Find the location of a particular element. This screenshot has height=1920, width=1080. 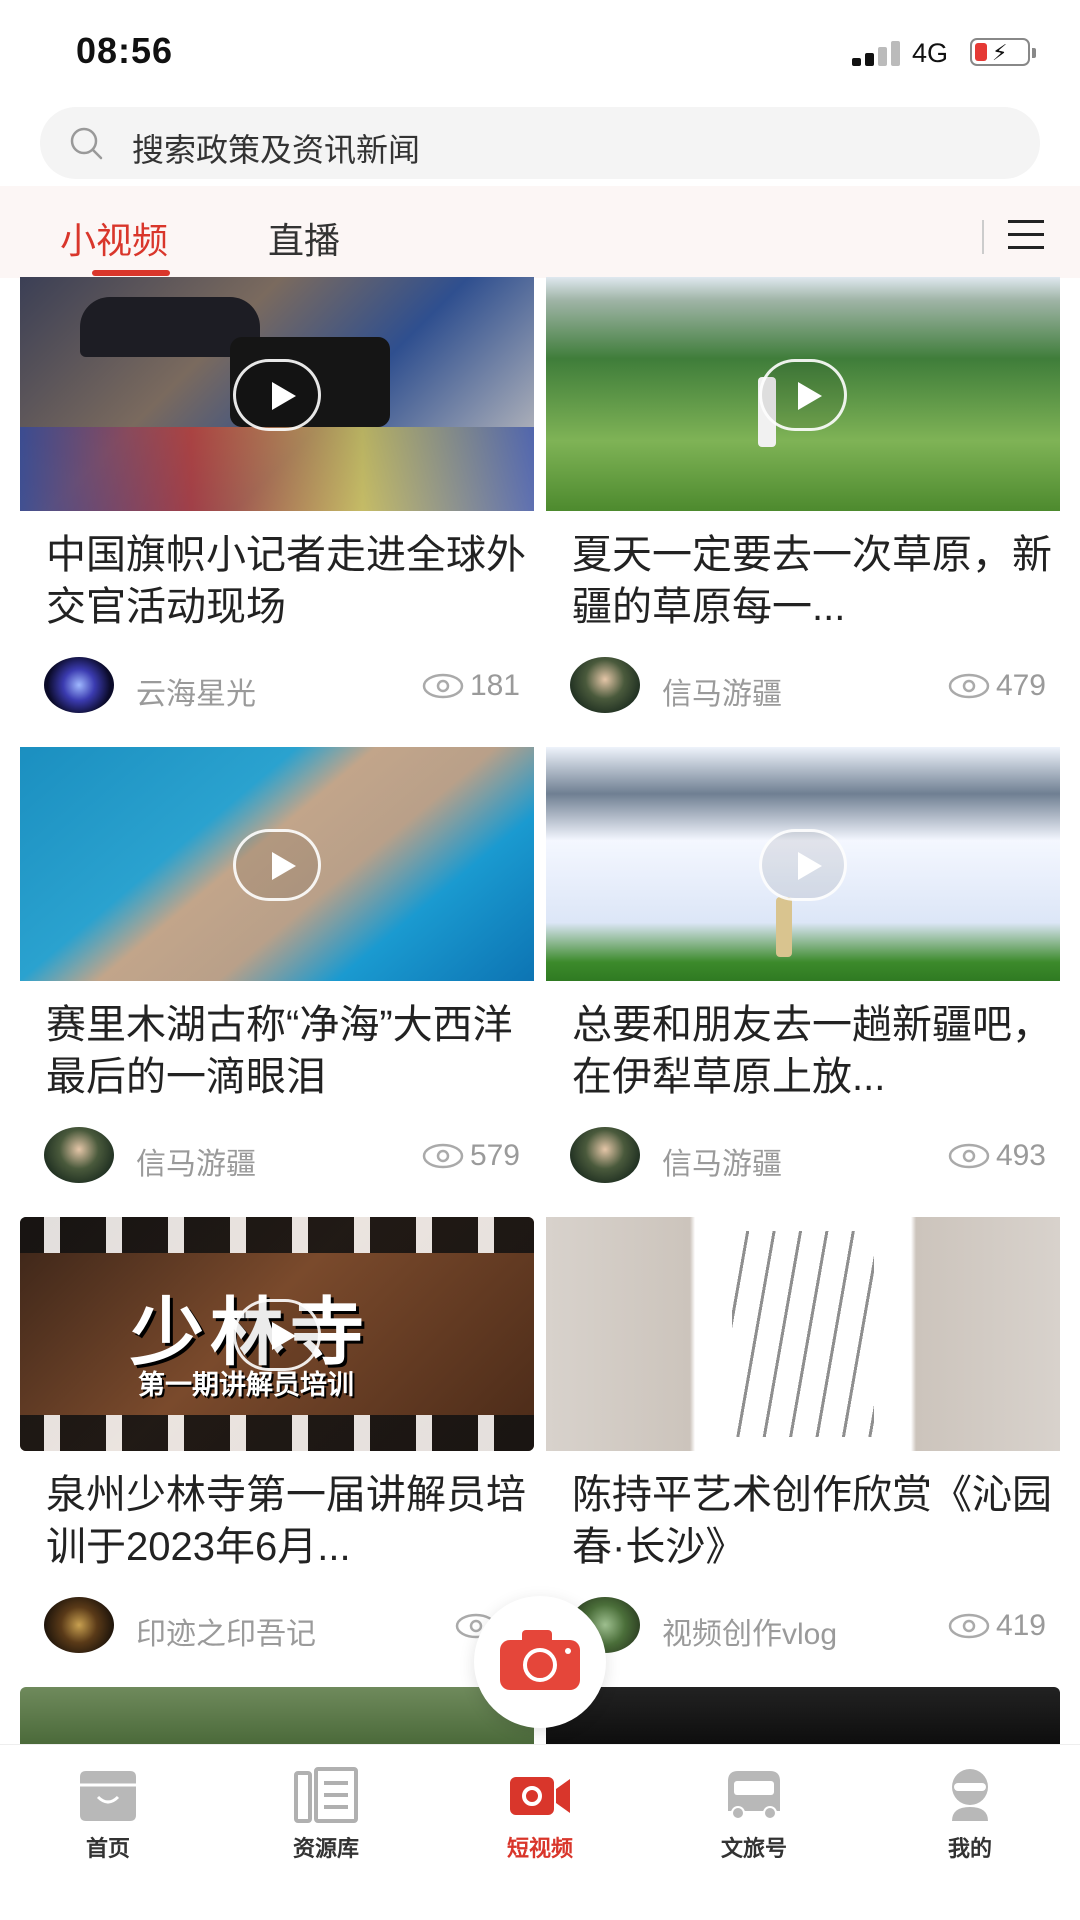

video-card: 夏天一定要去一次草原，新疆的草原每一... 信马游疆 479 is located at coordinates (803, 502).